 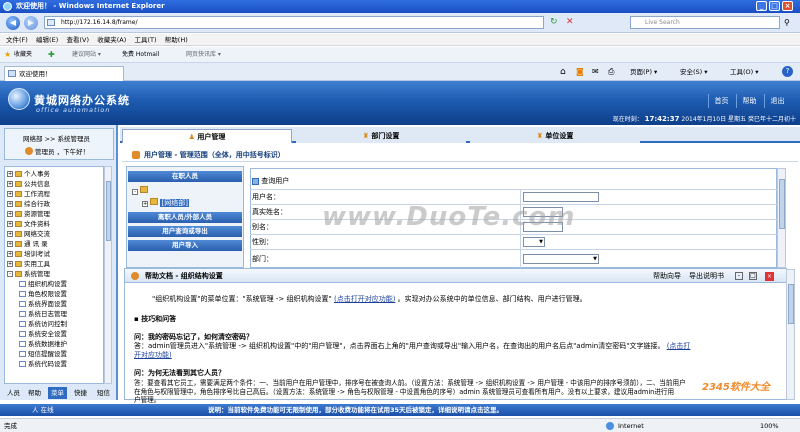 I want to click on query-scrollbar, so click(x=781, y=218).